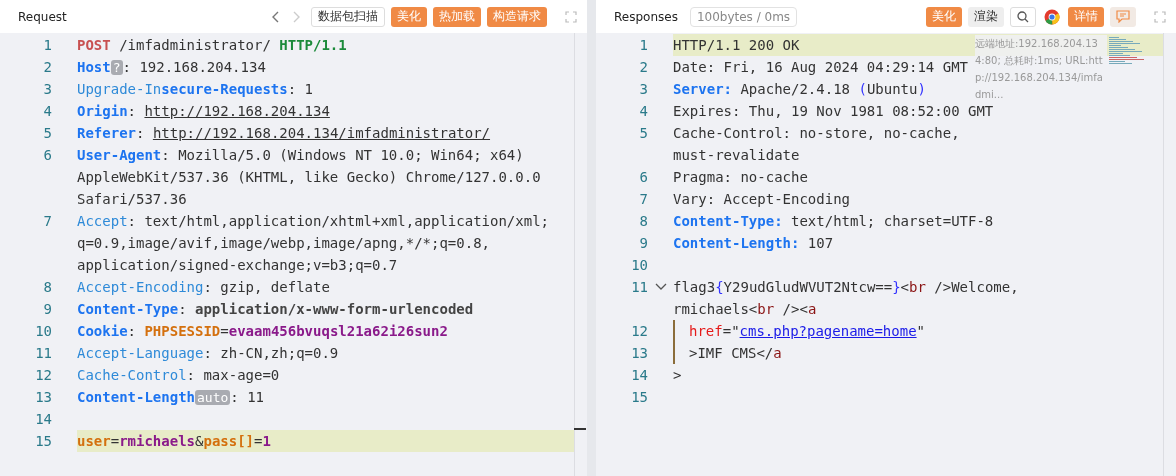 The image size is (1176, 476). I want to click on code-text: Vary: Accept-Encoding, so click(761, 199).